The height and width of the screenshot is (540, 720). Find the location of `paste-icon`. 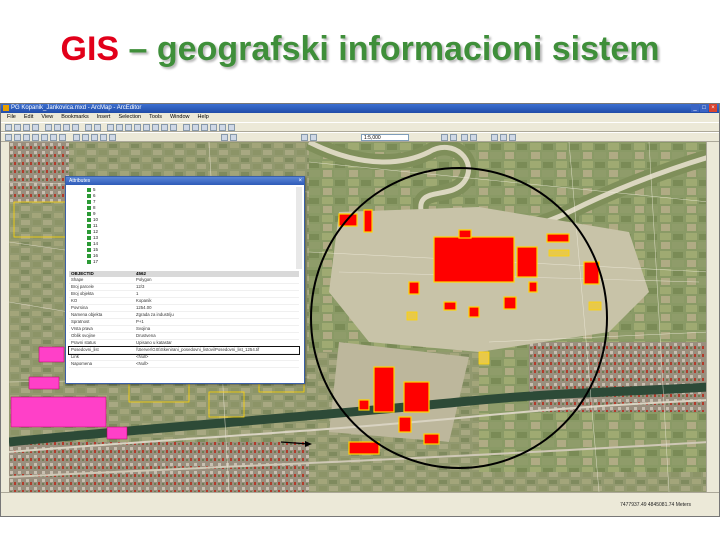

paste-icon is located at coordinates (66, 127).